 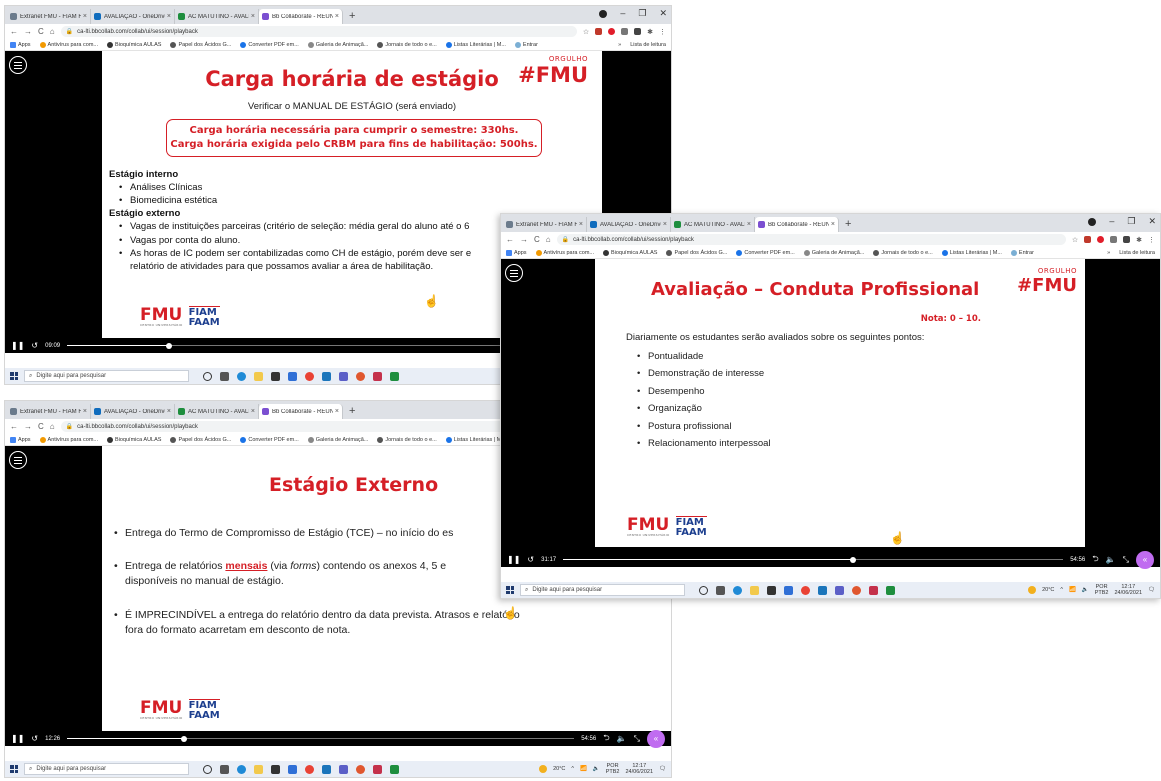 What do you see at coordinates (572, 769) in the screenshot?
I see `tray-arrow-icon: ^` at bounding box center [572, 769].